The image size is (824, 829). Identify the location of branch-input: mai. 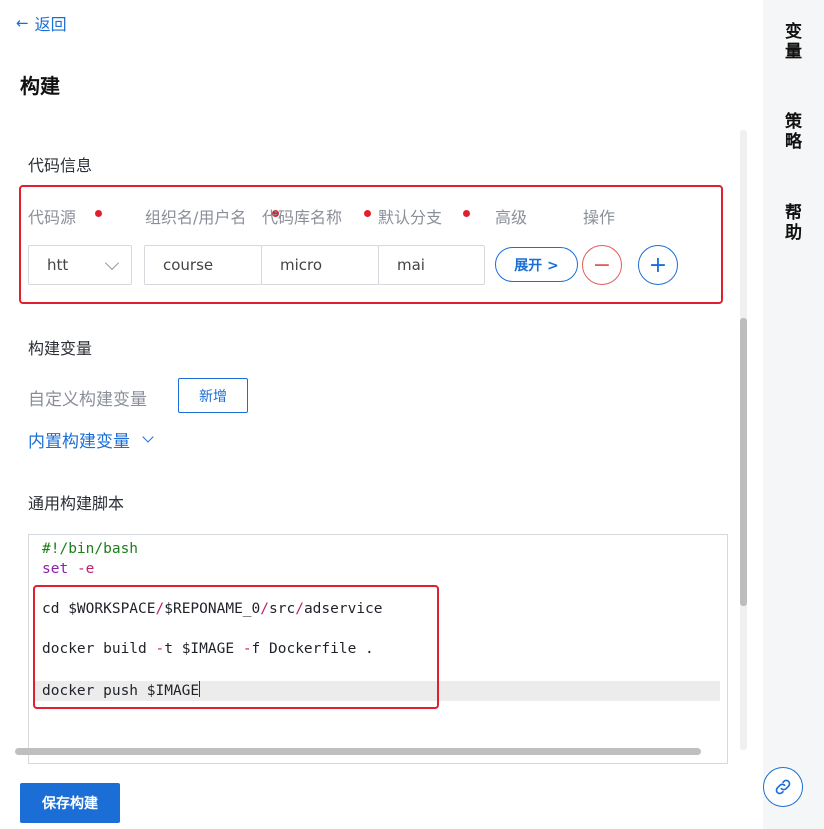
(431, 265).